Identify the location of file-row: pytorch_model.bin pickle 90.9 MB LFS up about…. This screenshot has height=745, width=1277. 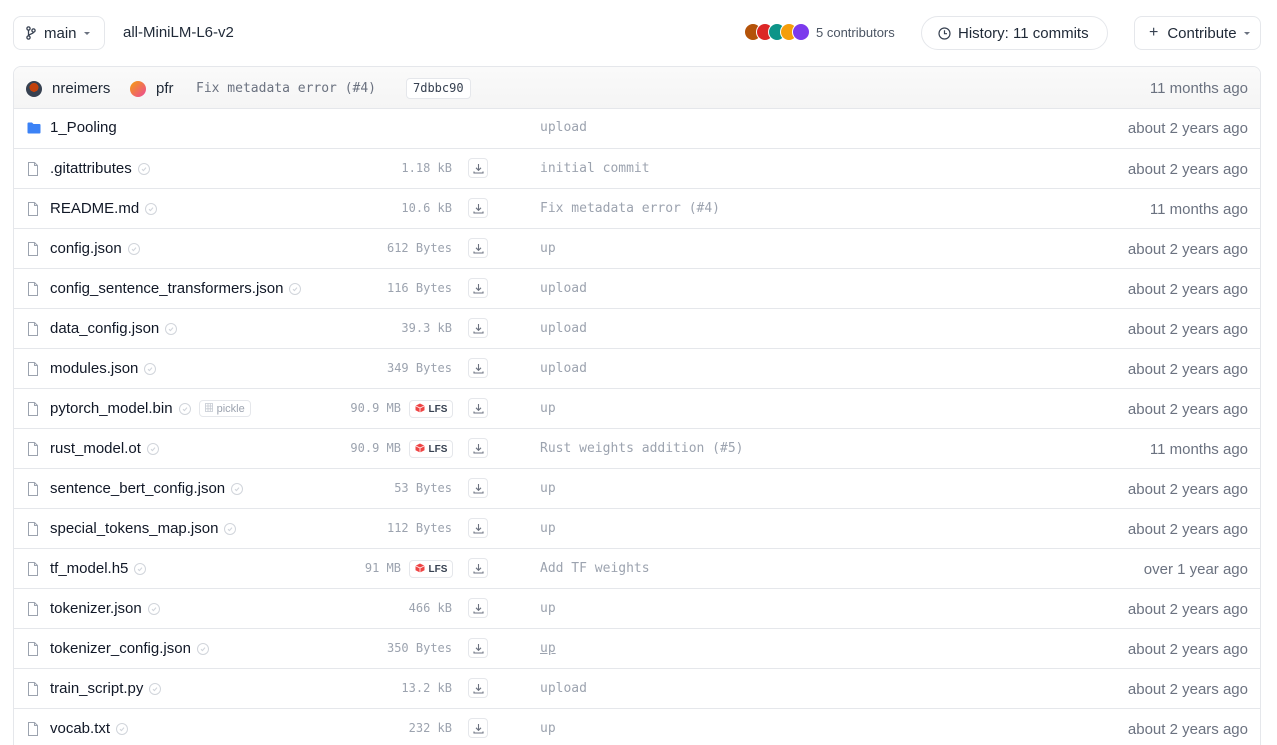
(637, 408).